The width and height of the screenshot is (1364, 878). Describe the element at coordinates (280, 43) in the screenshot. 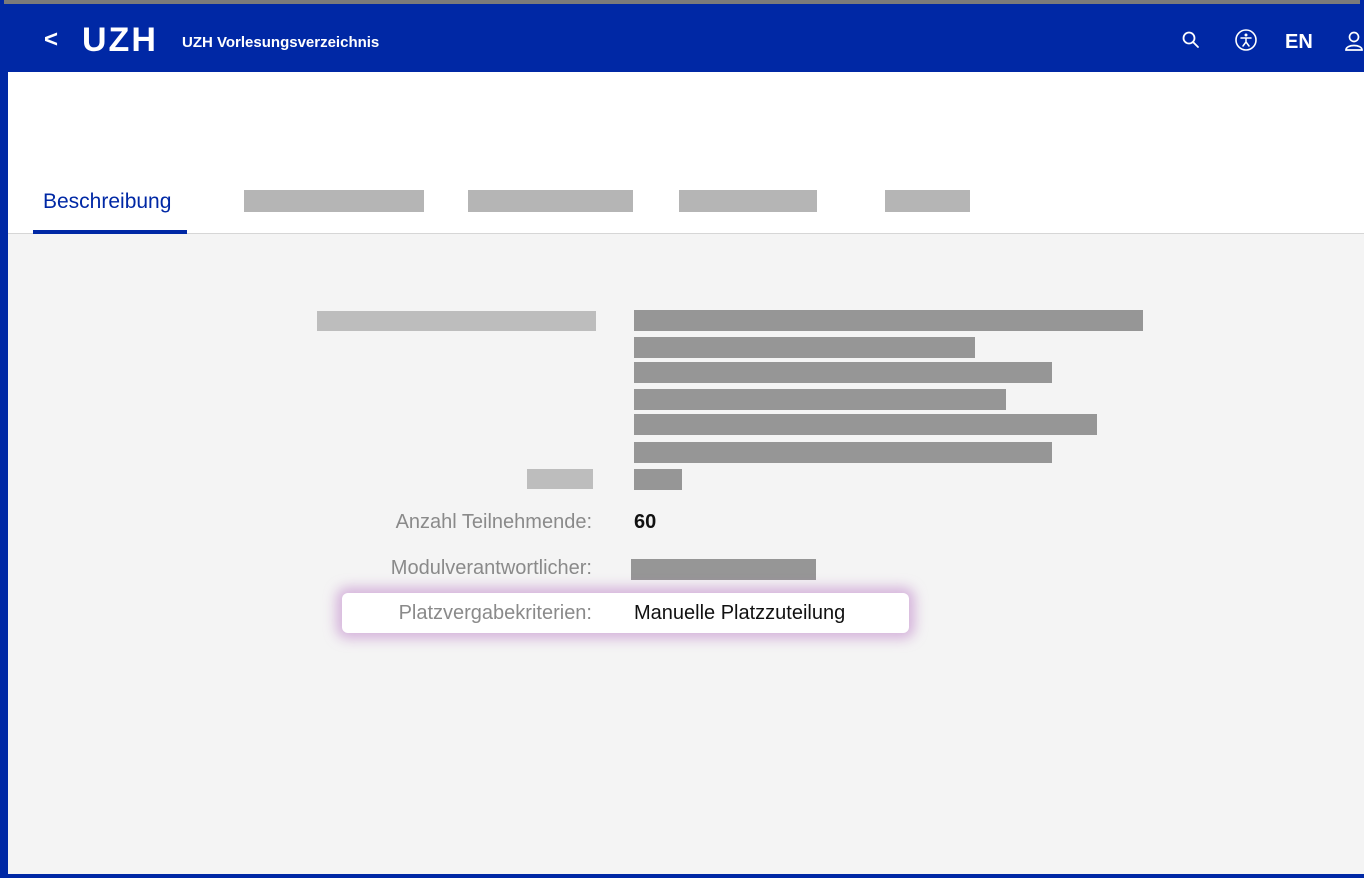

I see `app-title: UZH Vorlesungsverzeichnis` at that location.